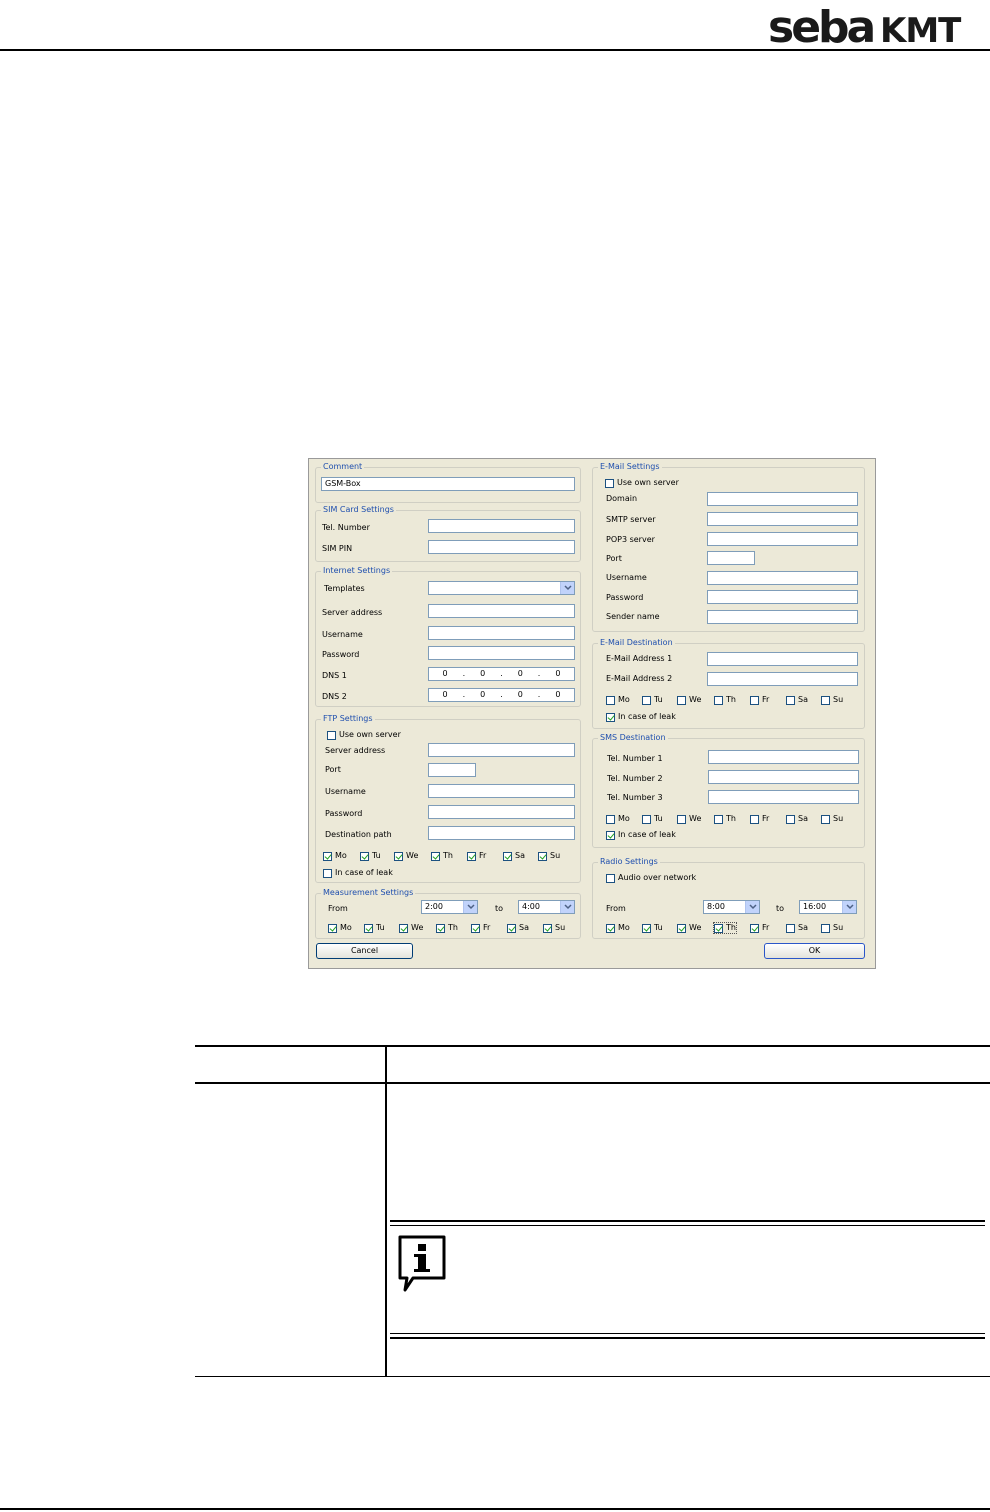 The height and width of the screenshot is (1512, 990). What do you see at coordinates (642, 483) in the screenshot?
I see `email-own-server-checkbox: Use own server` at bounding box center [642, 483].